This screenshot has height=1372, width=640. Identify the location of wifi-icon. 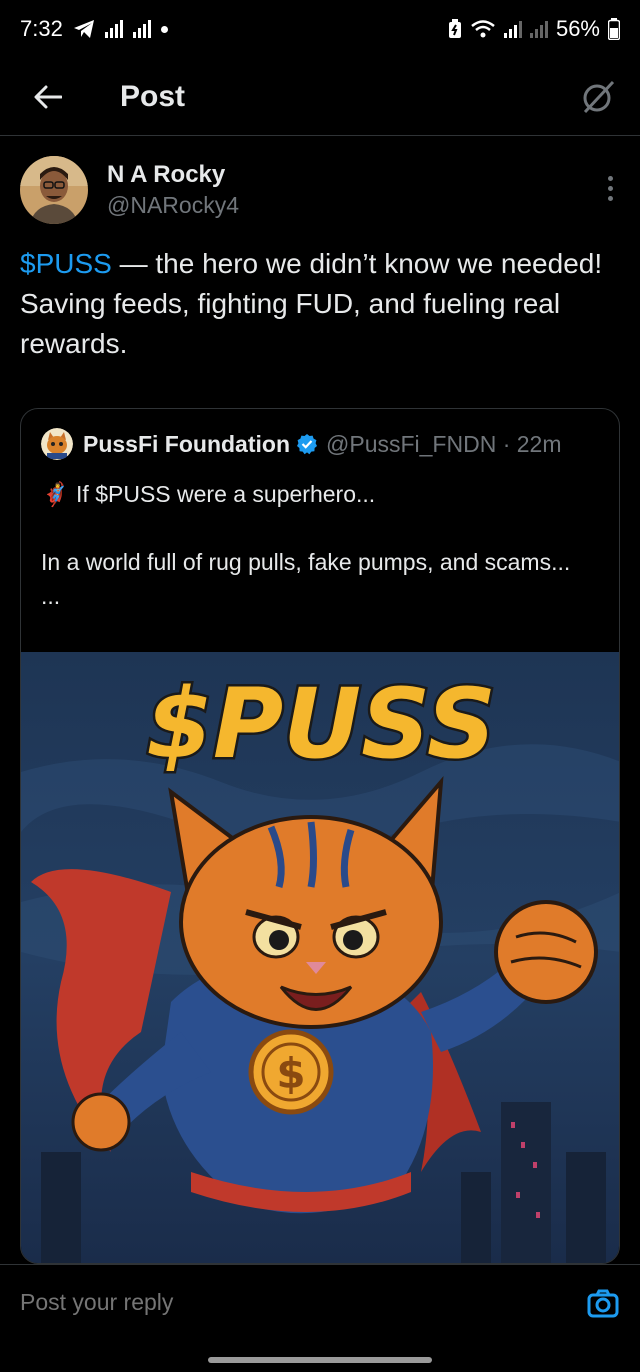
(483, 29).